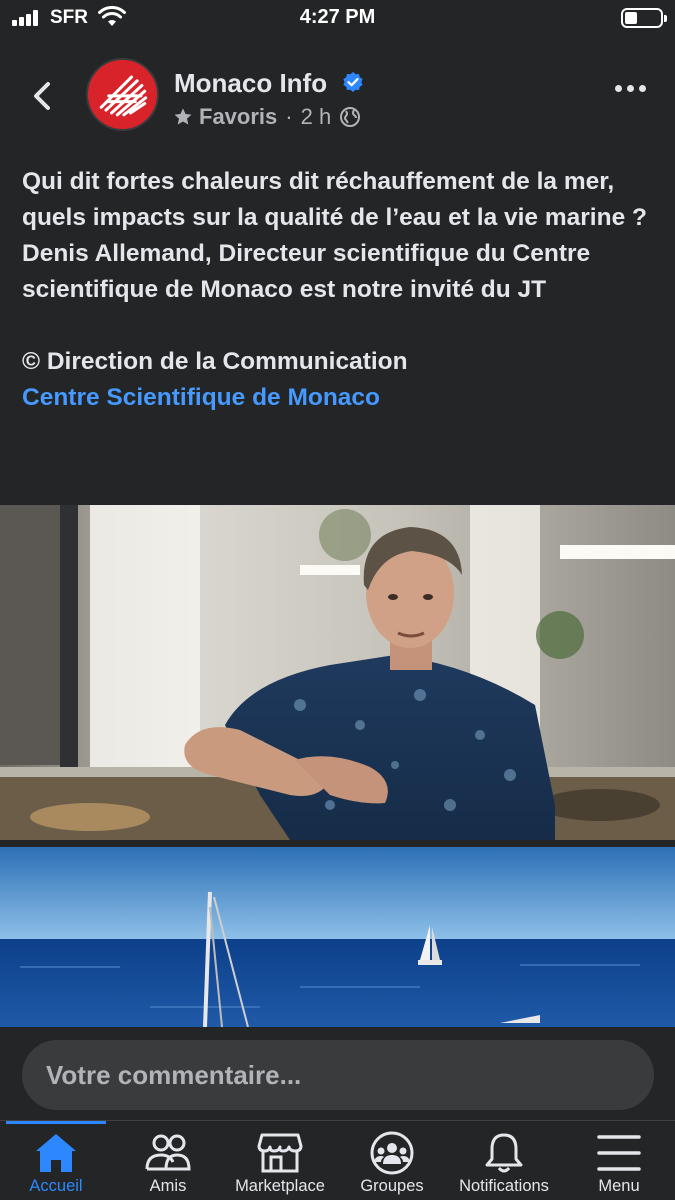  What do you see at coordinates (631, 18) in the screenshot?
I see `battery-level` at bounding box center [631, 18].